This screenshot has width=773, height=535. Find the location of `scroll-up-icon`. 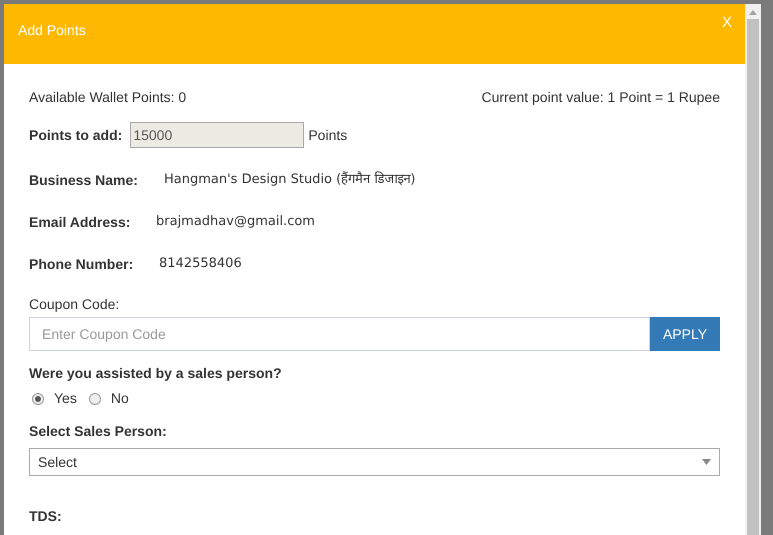

scroll-up-icon is located at coordinates (753, 12).